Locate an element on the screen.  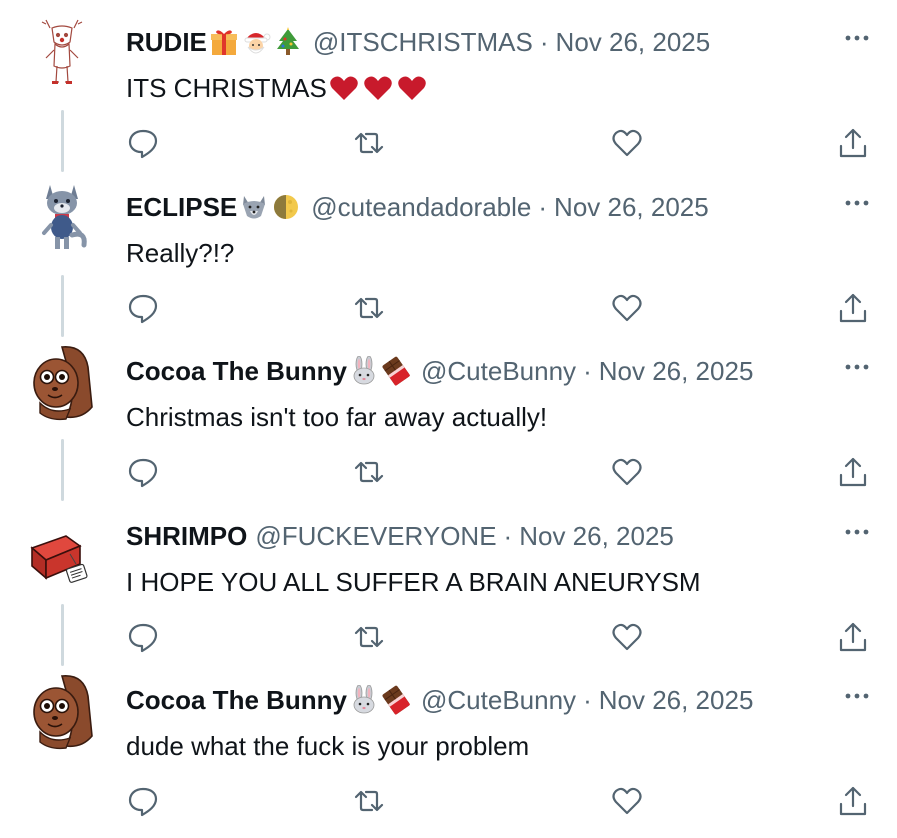
display-name: SHRIMPO is located at coordinates (186, 536).